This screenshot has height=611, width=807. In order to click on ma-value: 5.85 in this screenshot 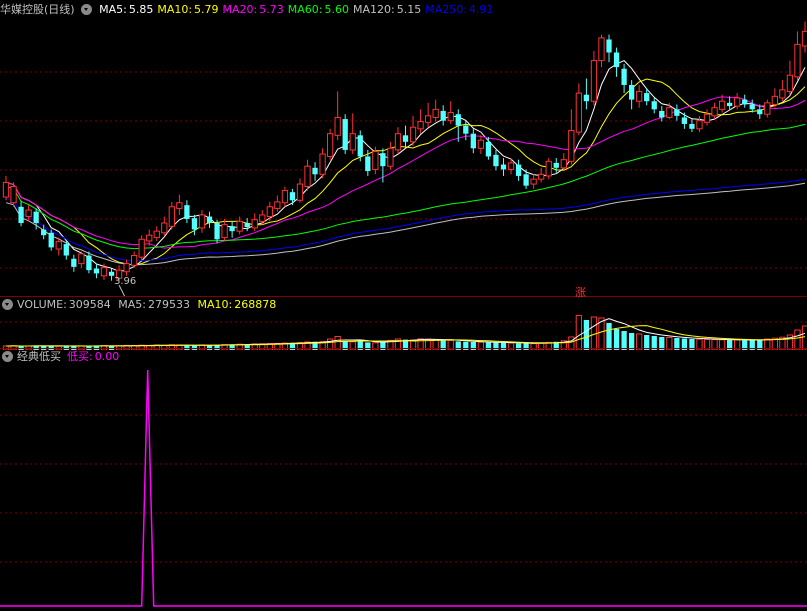, I will do `click(141, 9)`.